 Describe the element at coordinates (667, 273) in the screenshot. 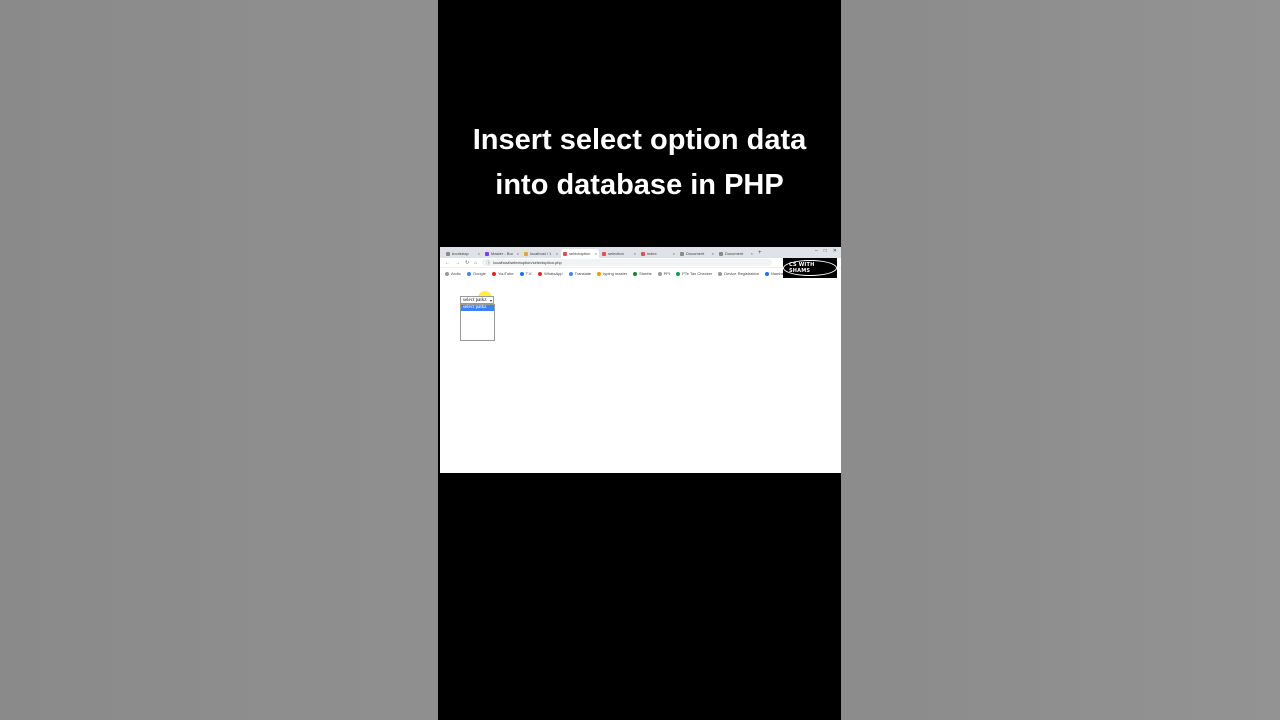

I see `bookmark-label: PPI` at that location.